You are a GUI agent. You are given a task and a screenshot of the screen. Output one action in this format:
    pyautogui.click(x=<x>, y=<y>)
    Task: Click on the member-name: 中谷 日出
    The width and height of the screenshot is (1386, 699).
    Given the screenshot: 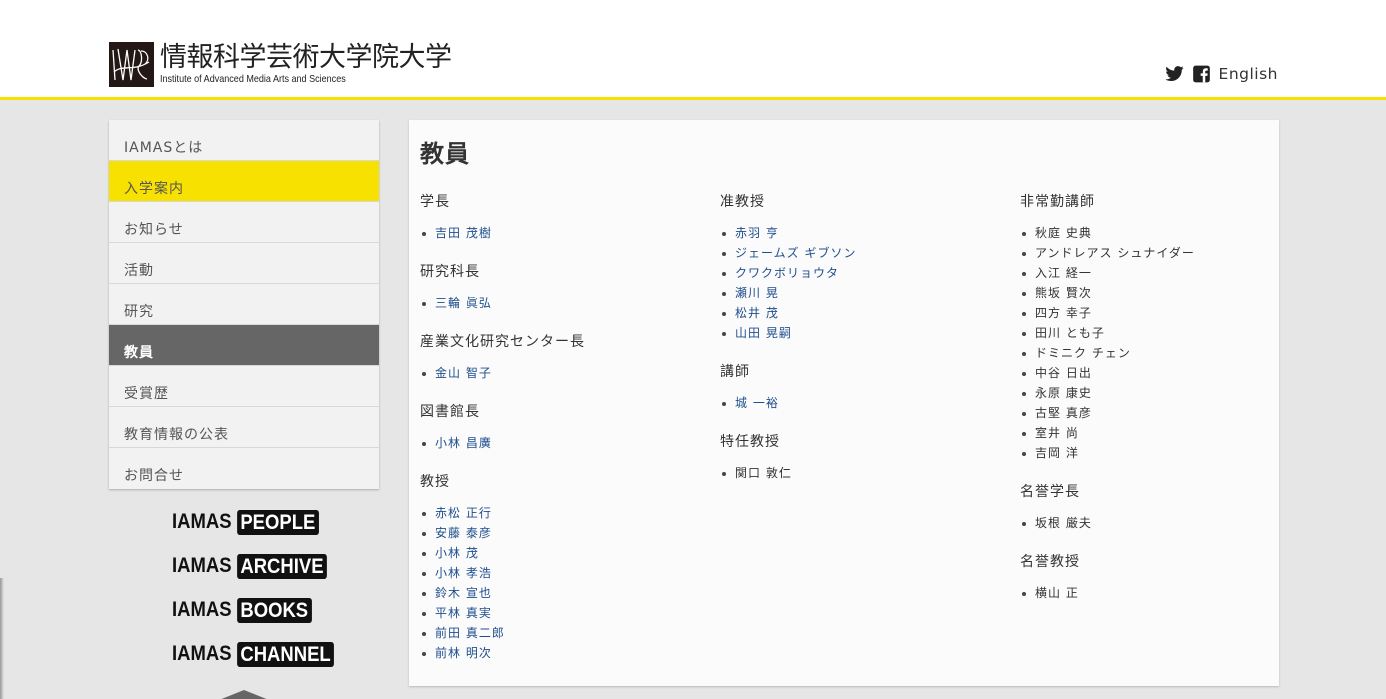 What is the action you would take?
    pyautogui.click(x=1165, y=373)
    